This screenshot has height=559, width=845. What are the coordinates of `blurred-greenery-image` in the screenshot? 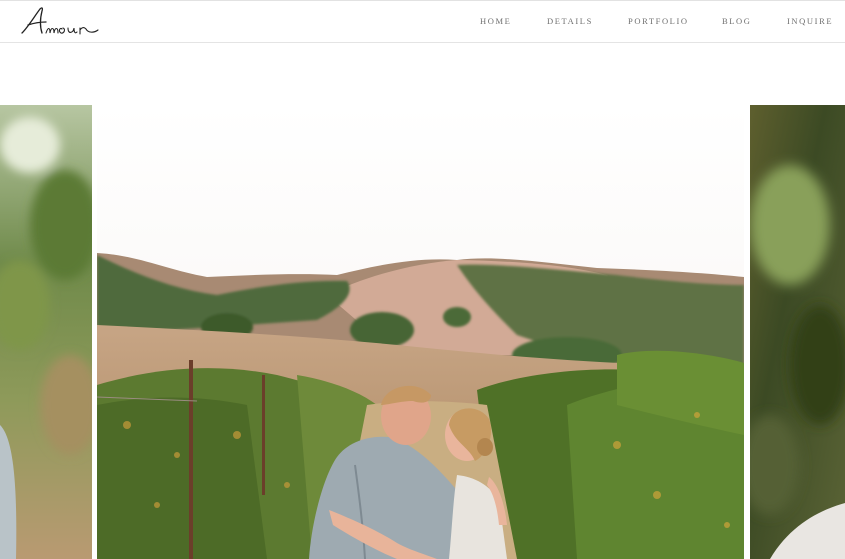 It's located at (797, 332).